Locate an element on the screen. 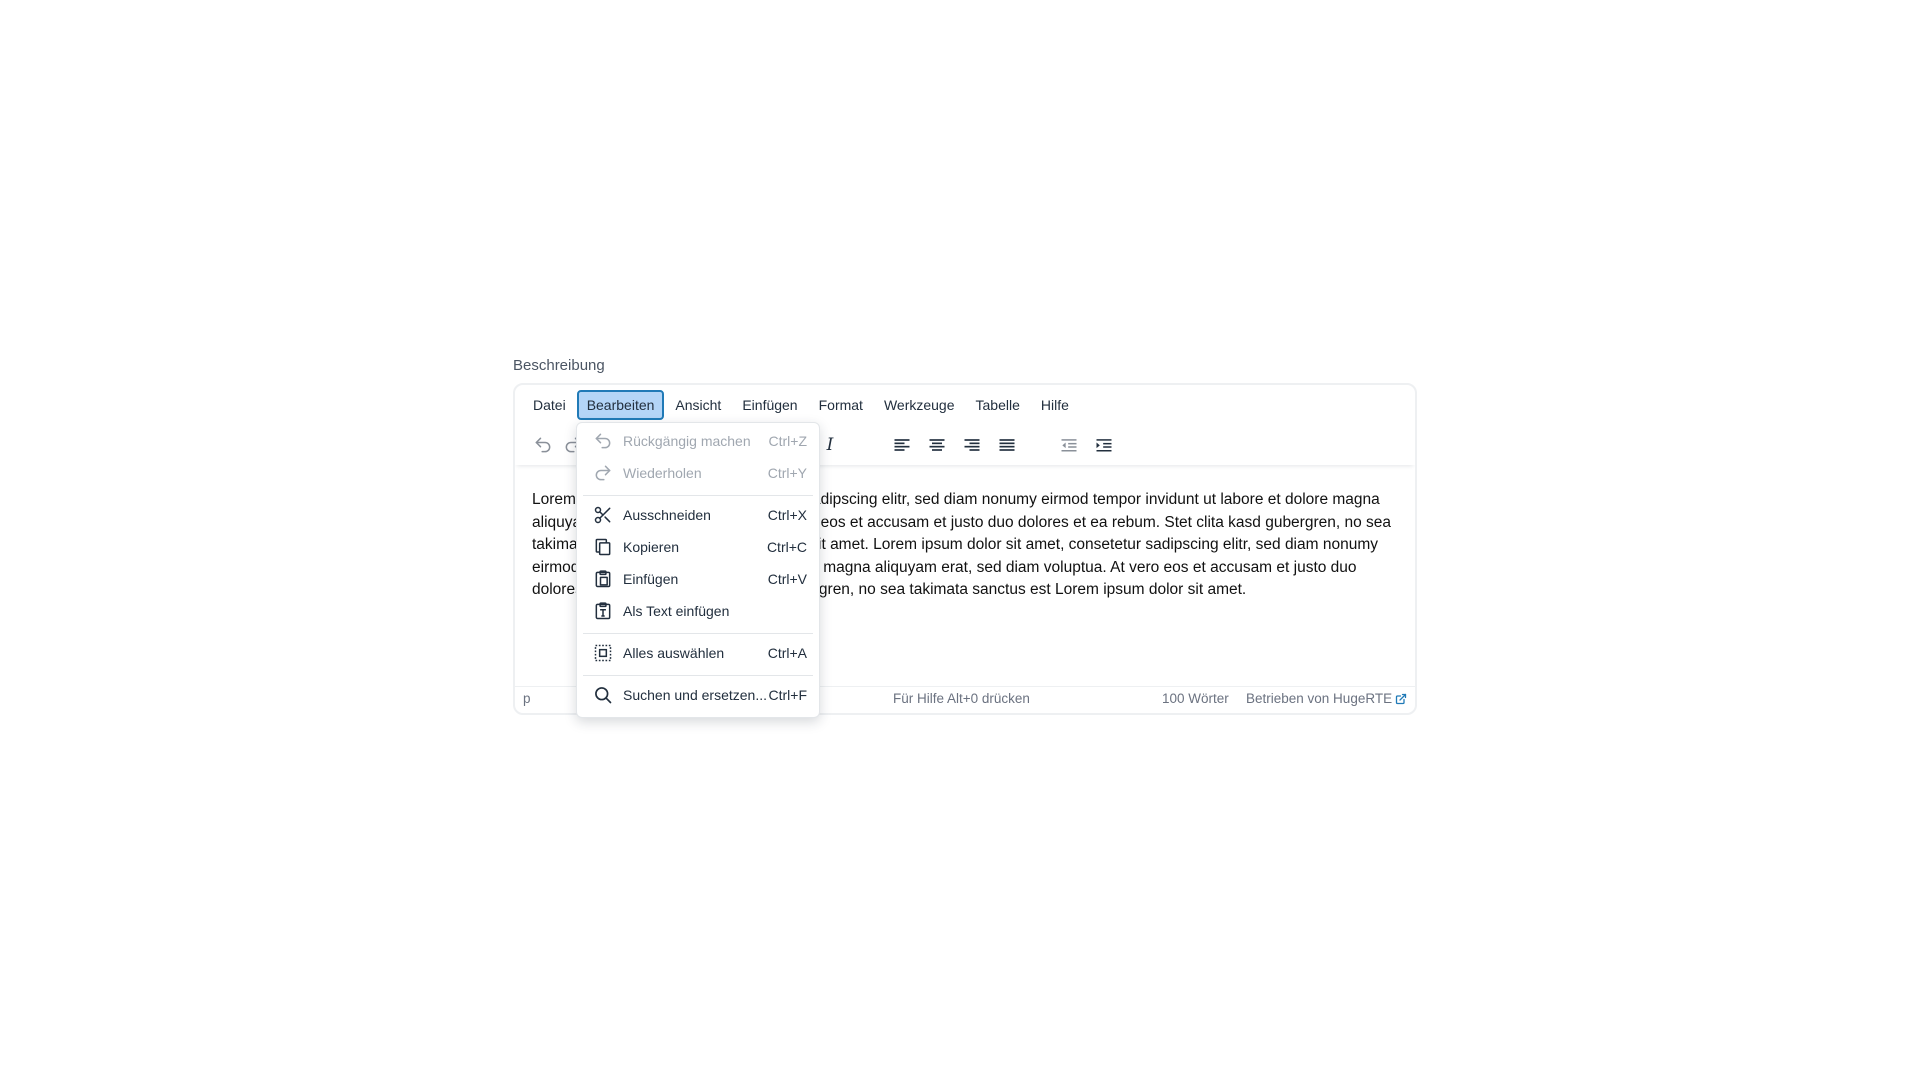 Image resolution: width=1920 pixels, height=1080 pixels. justify-button is located at coordinates (1007, 445).